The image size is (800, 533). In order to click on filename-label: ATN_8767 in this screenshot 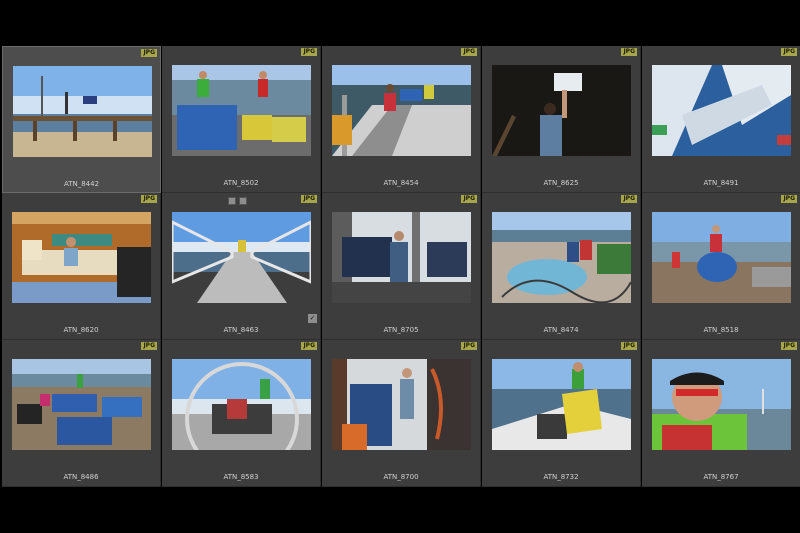, I will do `click(721, 477)`.